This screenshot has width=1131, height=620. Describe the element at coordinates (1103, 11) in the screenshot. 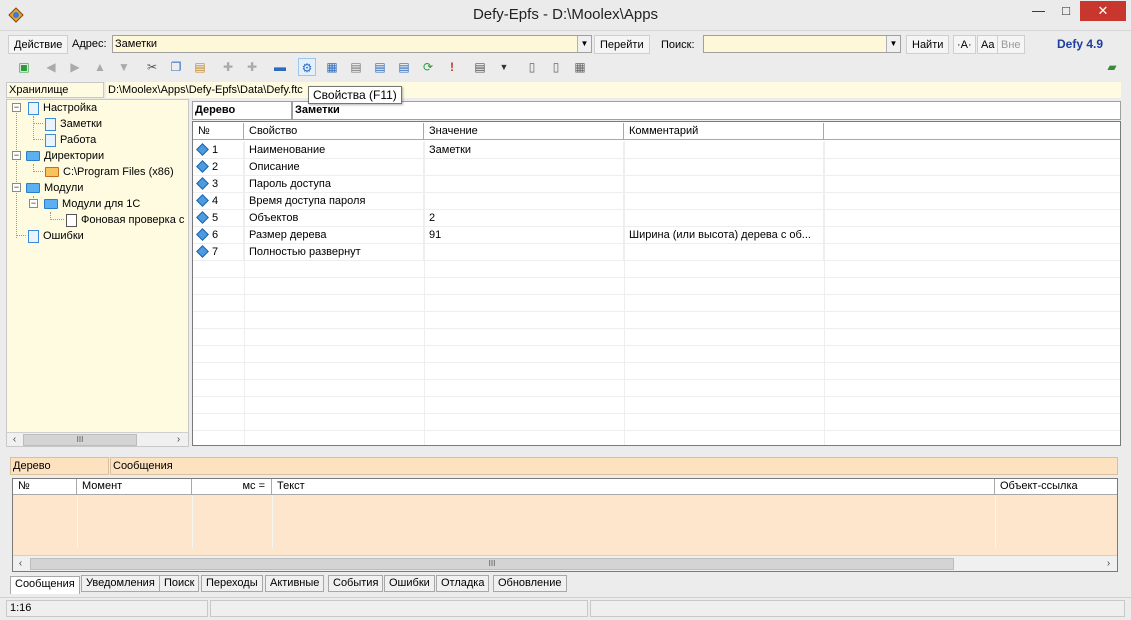

I see `close-button: ✕` at that location.